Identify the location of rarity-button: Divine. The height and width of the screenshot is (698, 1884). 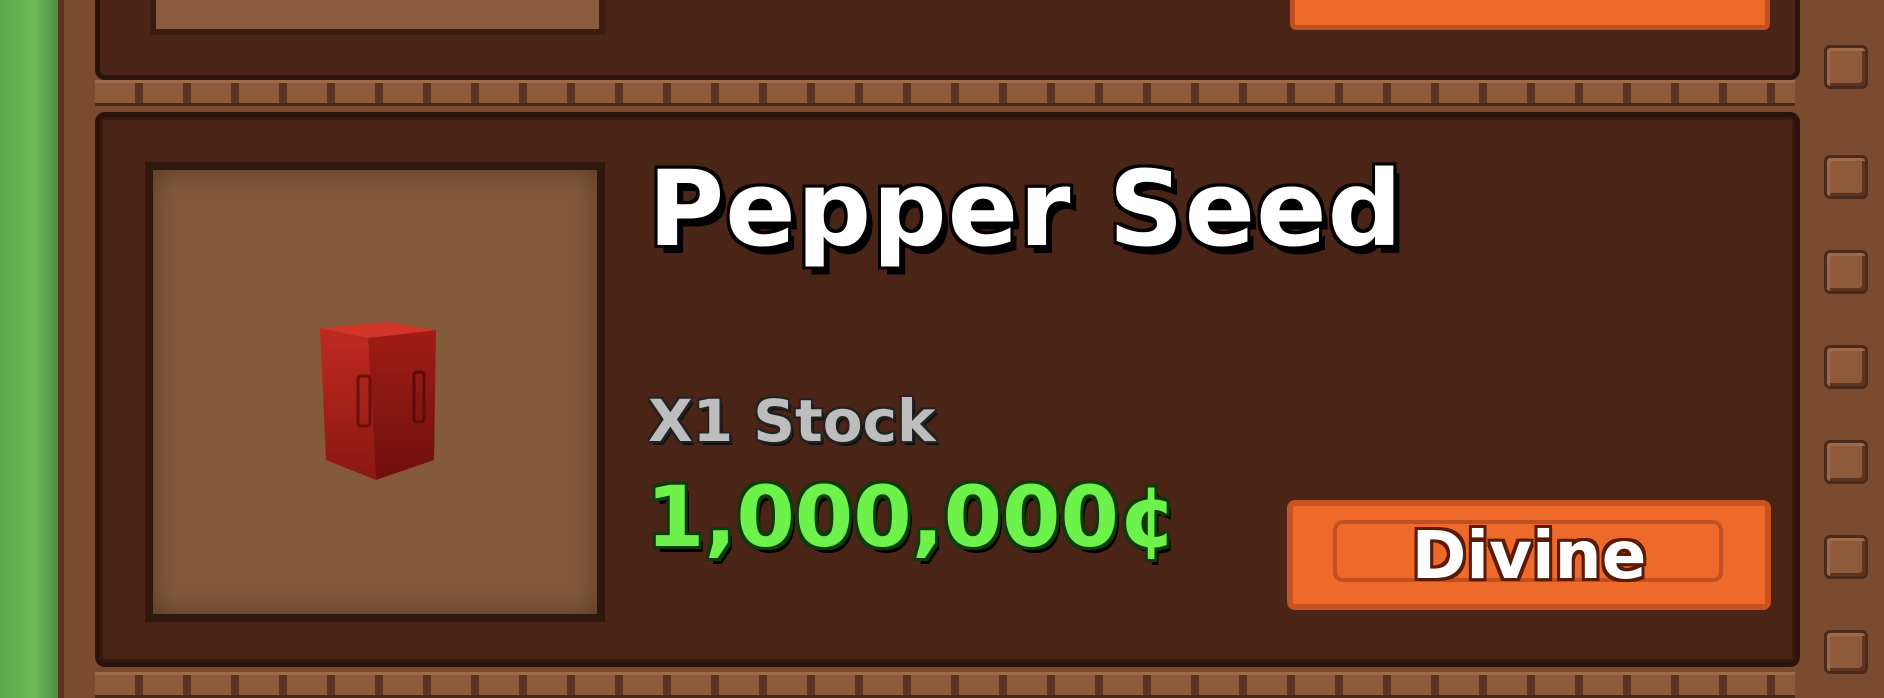
(1529, 555).